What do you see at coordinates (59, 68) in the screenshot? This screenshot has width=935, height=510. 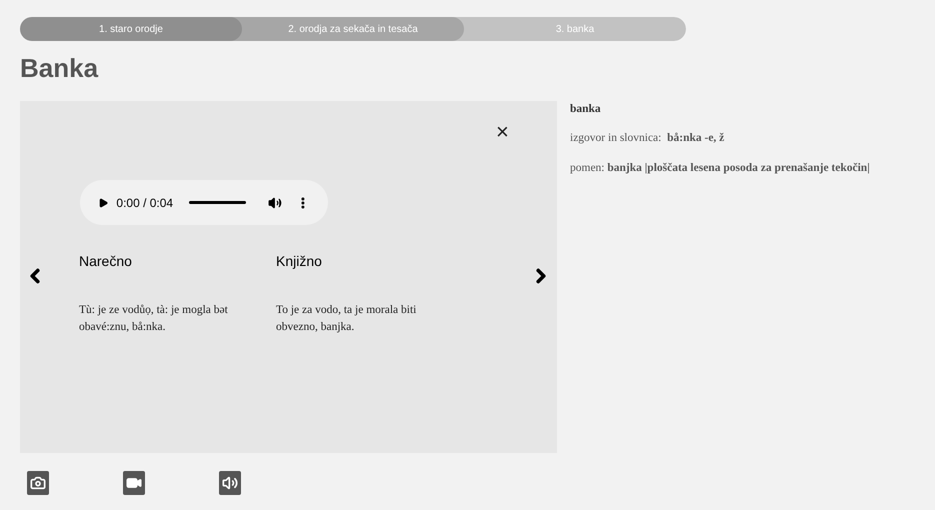 I see `page-title: Banka` at bounding box center [59, 68].